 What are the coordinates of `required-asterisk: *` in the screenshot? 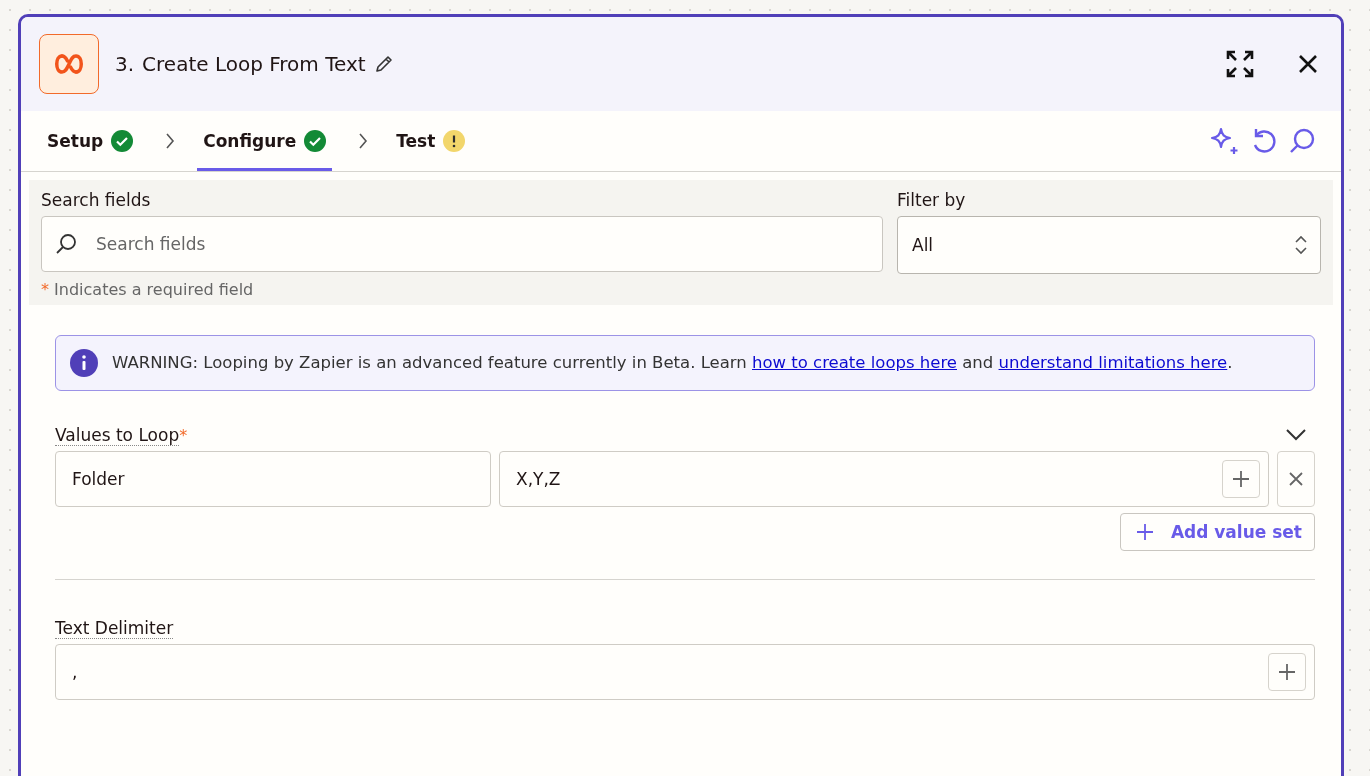 It's located at (183, 435).